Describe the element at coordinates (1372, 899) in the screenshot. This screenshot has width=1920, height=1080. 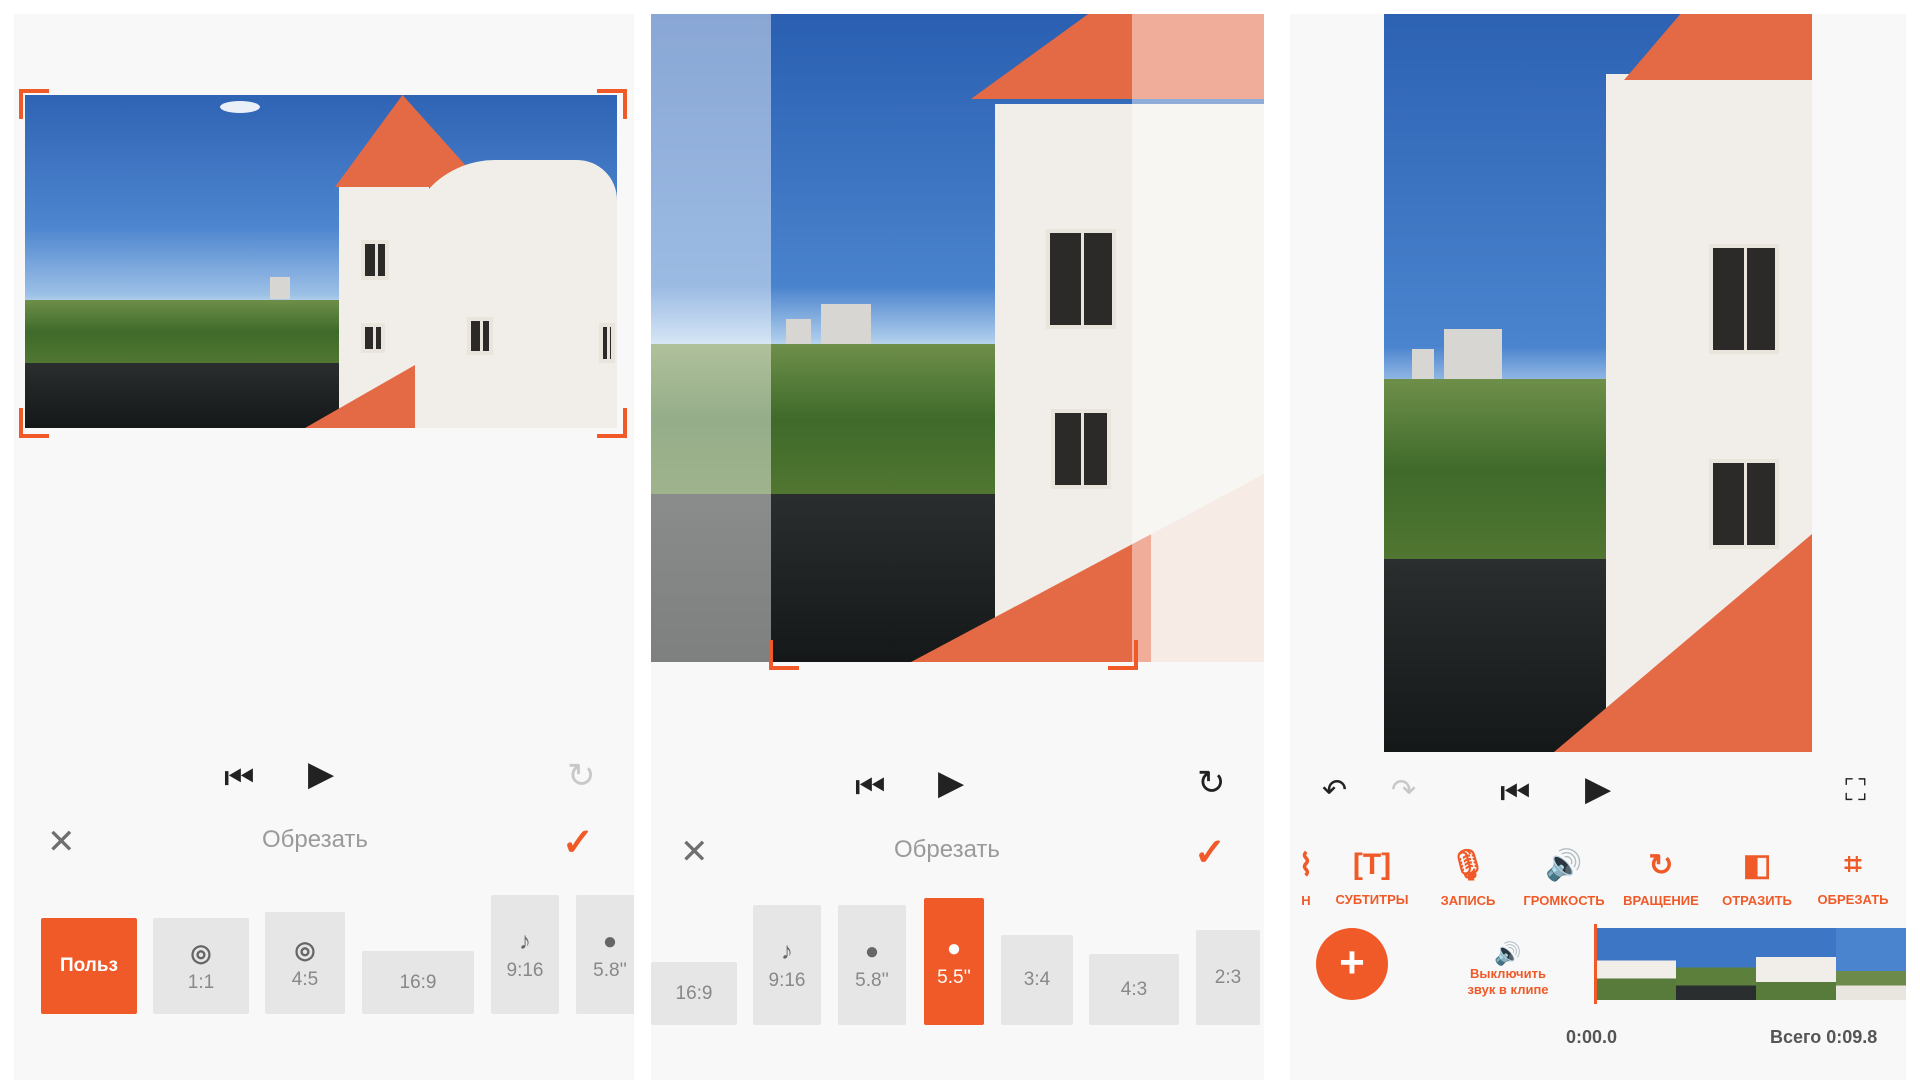
I see `tool-label: СУБТИТРЫ` at that location.